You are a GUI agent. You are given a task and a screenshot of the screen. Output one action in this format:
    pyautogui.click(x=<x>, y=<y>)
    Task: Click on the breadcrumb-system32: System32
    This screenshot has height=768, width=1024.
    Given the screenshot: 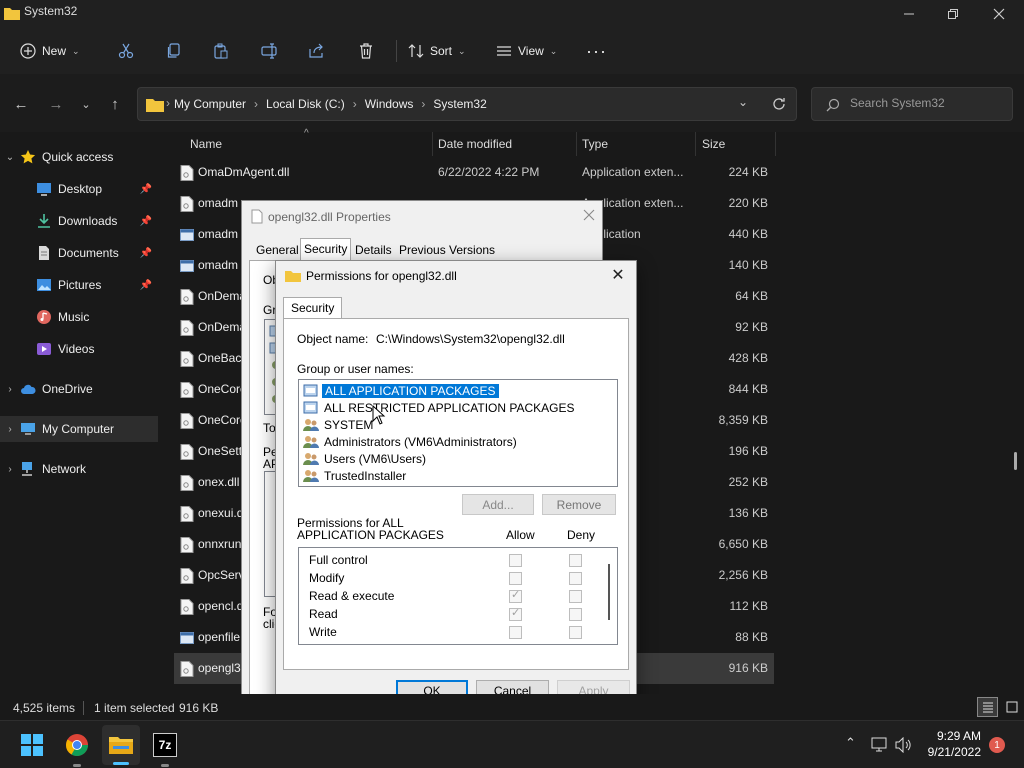 What is the action you would take?
    pyautogui.click(x=459, y=104)
    